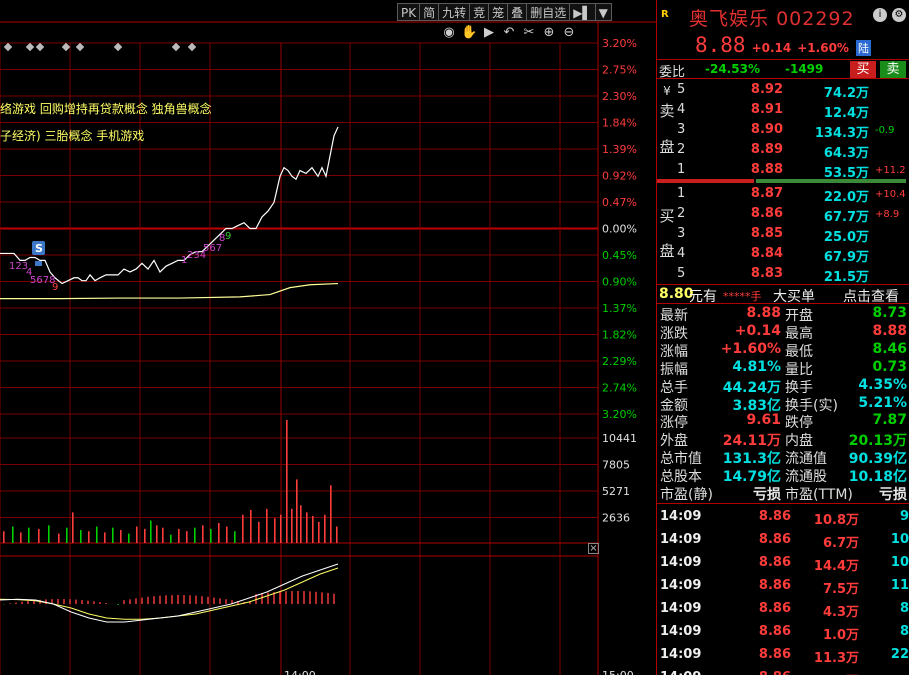  I want to click on macd-dif-line, so click(169, 593).